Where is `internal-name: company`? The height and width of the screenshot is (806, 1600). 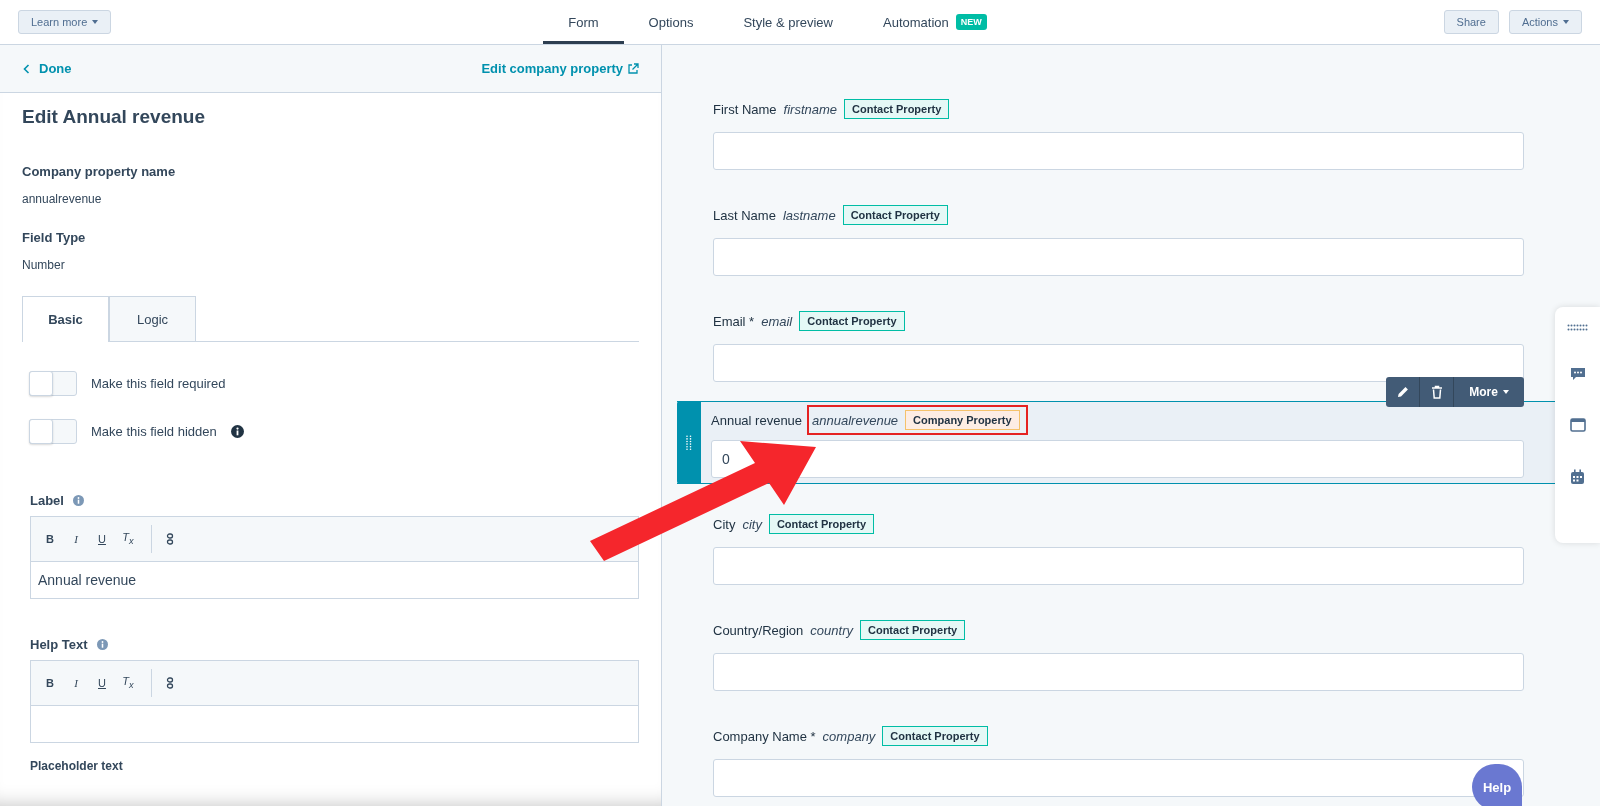 internal-name: company is located at coordinates (849, 736).